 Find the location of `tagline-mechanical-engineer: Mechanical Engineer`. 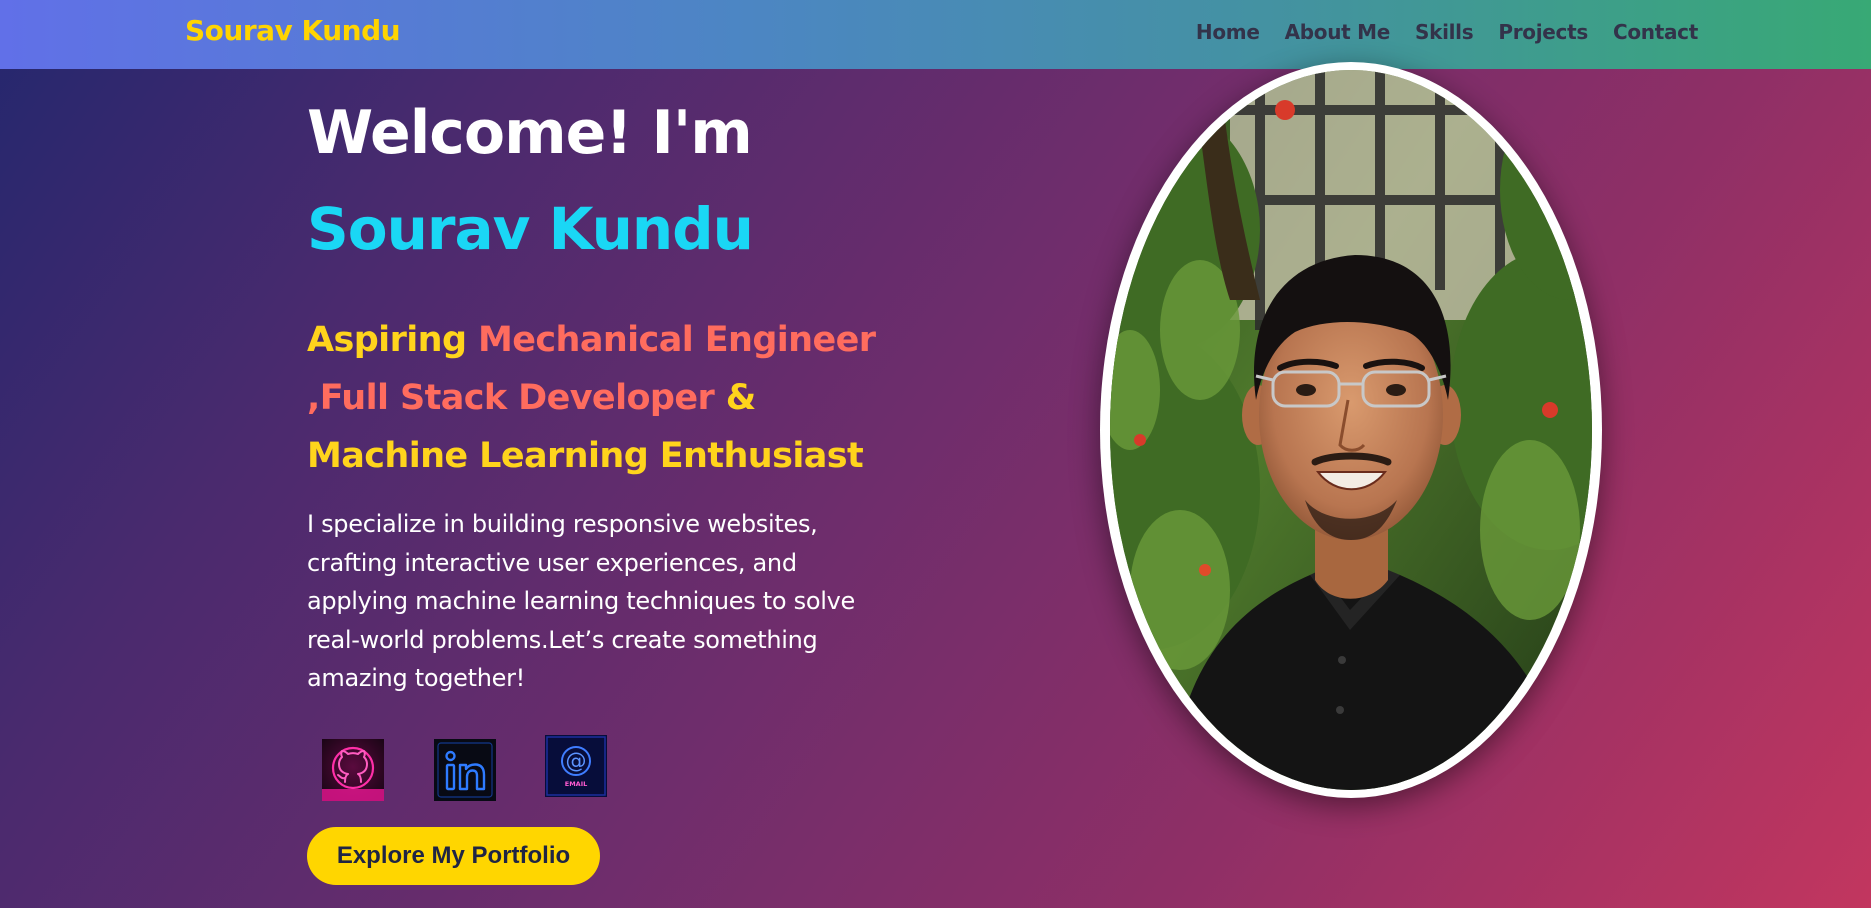

tagline-mechanical-engineer: Mechanical Engineer is located at coordinates (676, 340).